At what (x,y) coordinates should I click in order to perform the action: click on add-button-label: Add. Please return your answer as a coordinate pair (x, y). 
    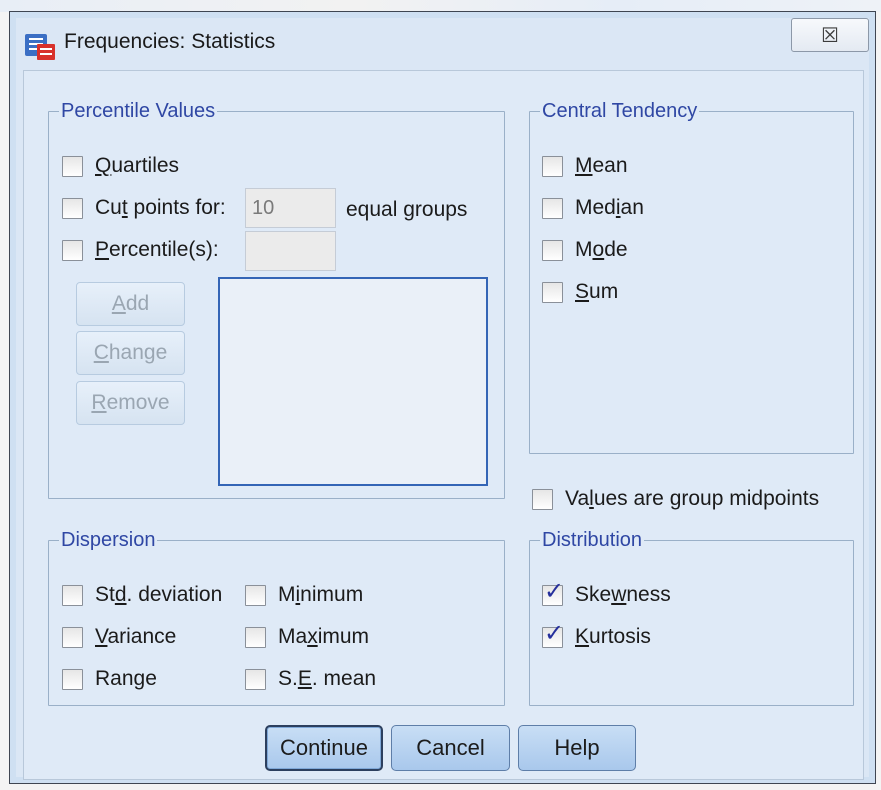
    Looking at the image, I should click on (130, 303).